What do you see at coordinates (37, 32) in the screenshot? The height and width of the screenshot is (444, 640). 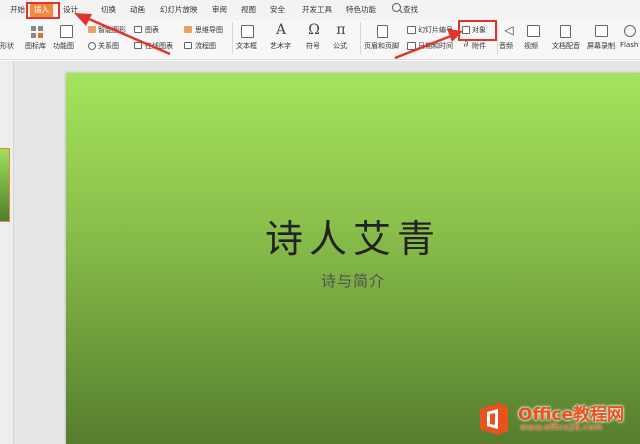 I see `icon-library-icon` at bounding box center [37, 32].